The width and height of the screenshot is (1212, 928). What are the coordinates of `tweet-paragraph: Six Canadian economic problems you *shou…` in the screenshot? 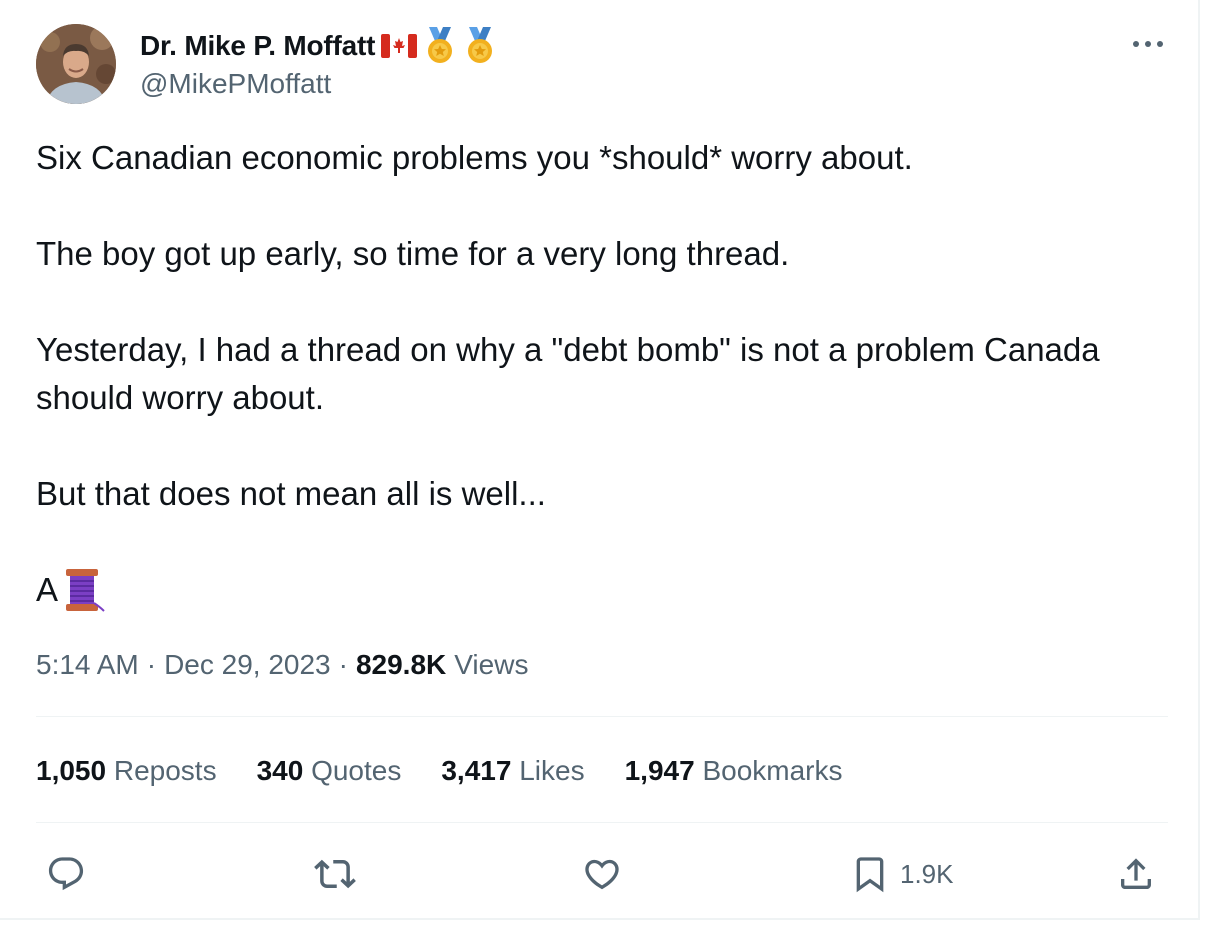 It's located at (474, 157).